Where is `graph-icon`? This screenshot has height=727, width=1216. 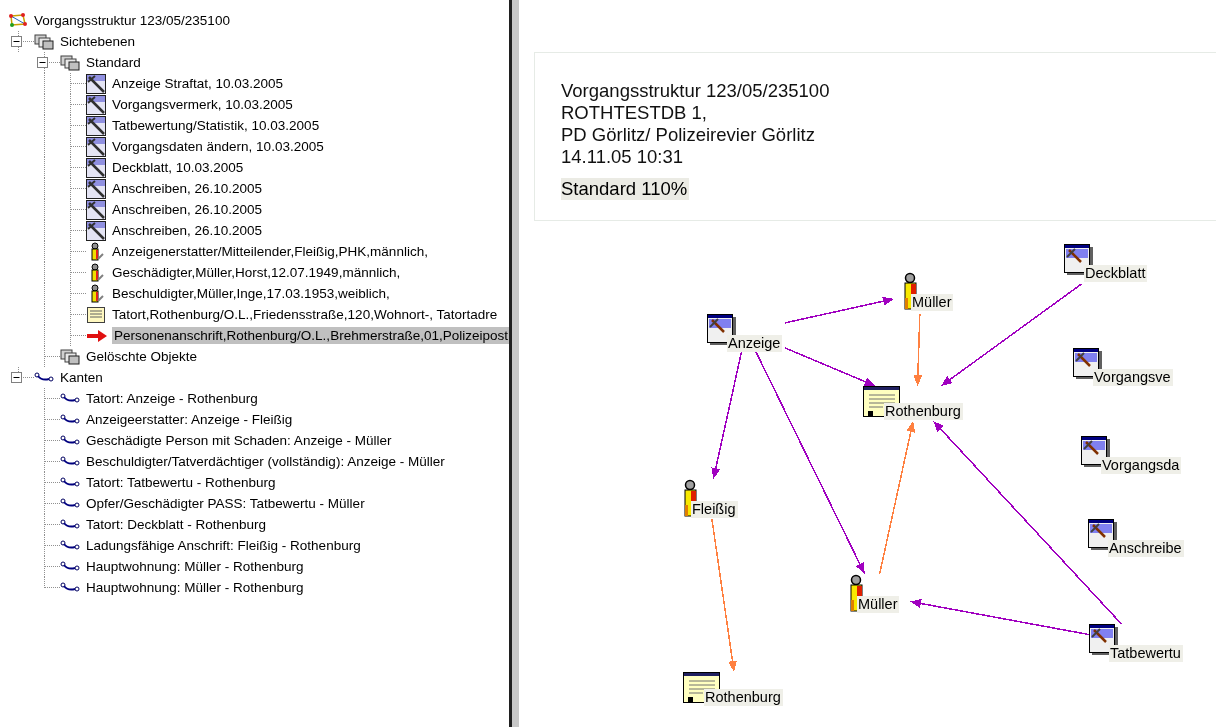
graph-icon is located at coordinates (18, 20).